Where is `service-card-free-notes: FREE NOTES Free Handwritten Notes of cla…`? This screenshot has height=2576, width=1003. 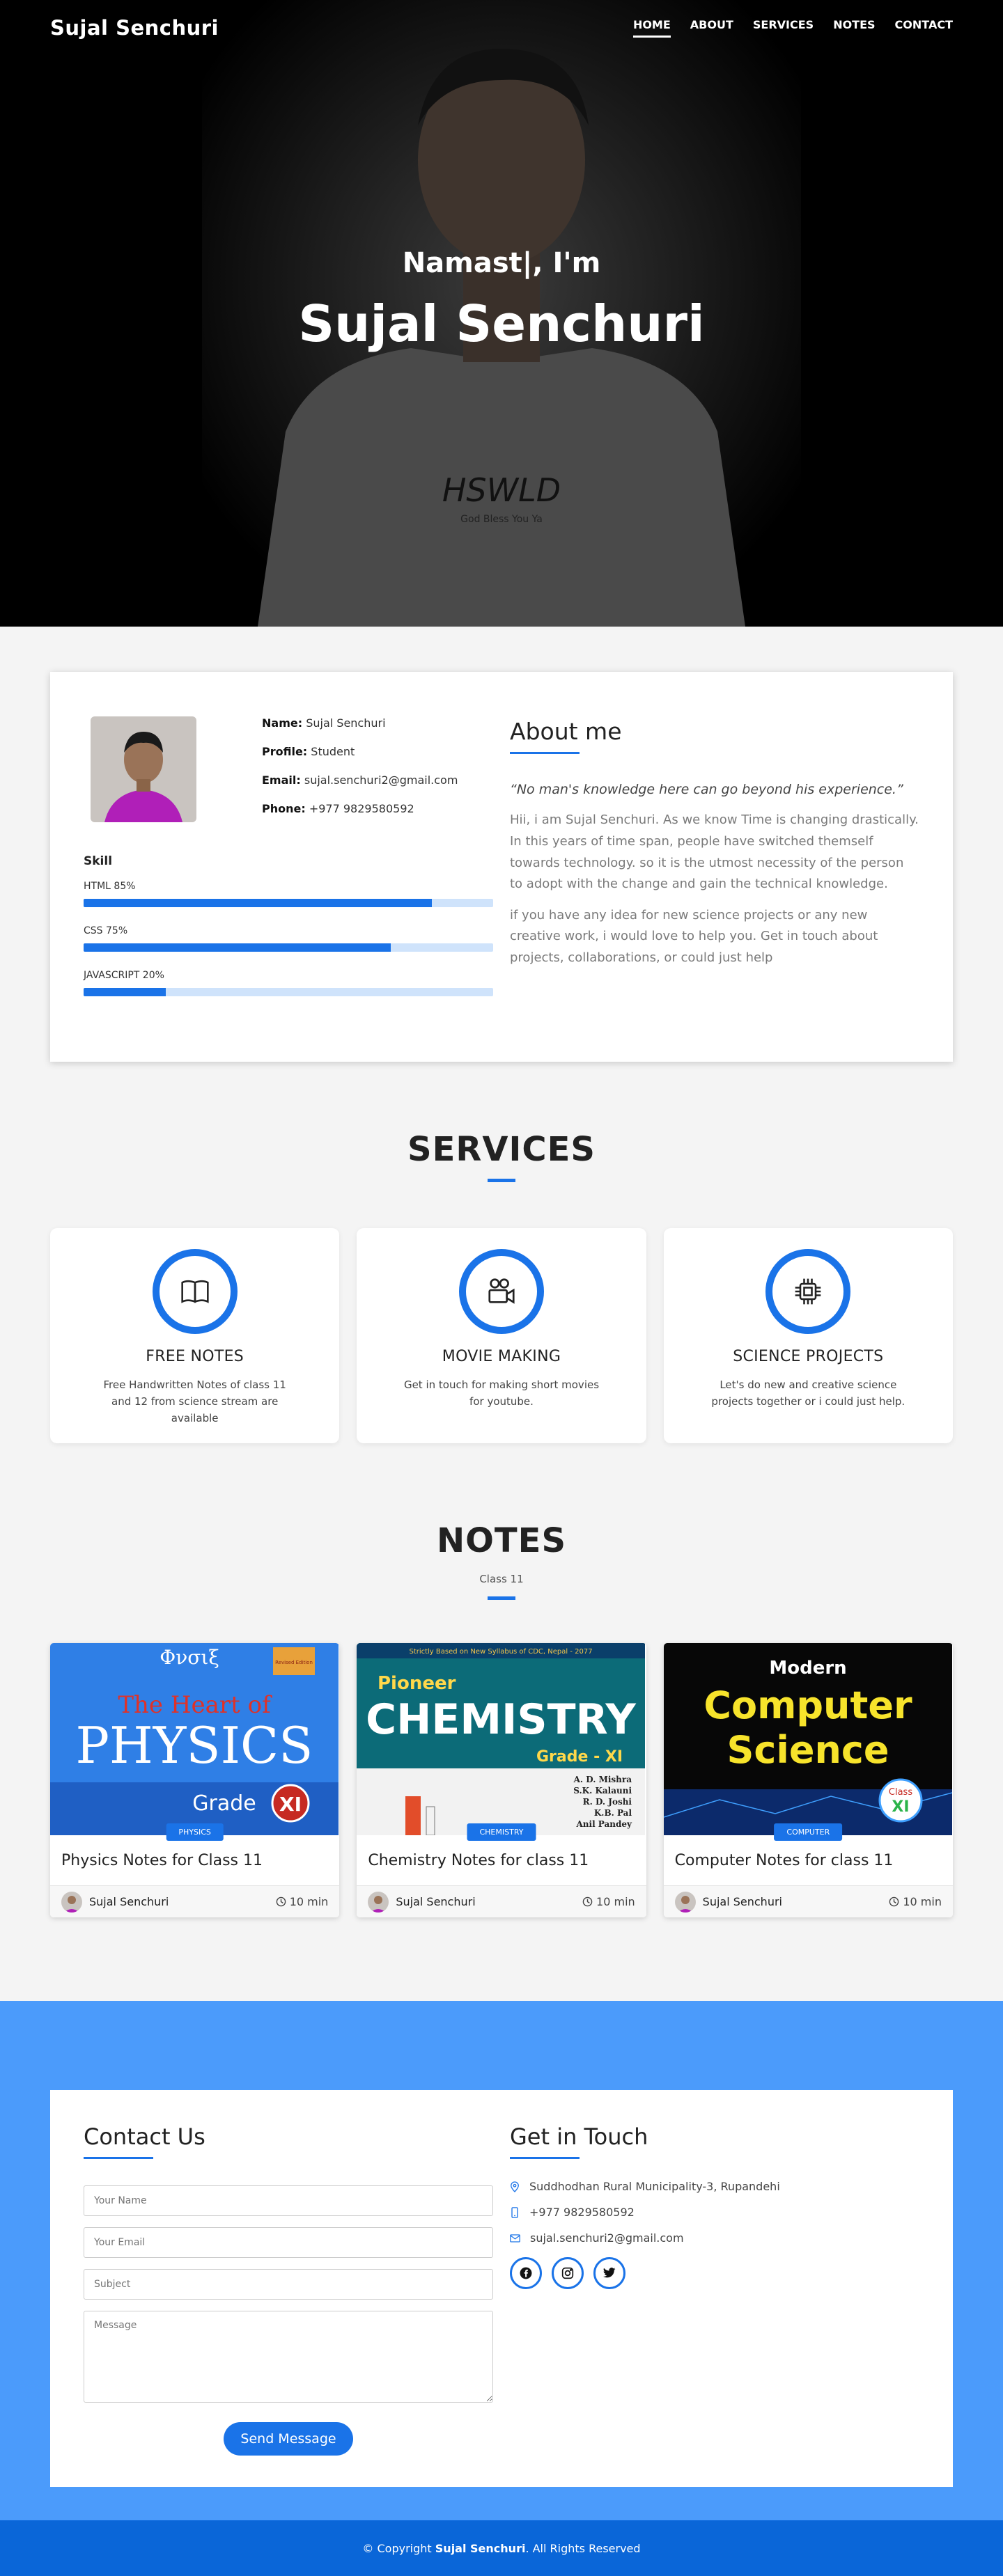
service-card-free-notes: FREE NOTES Free Handwritten Notes of cla… is located at coordinates (195, 1335).